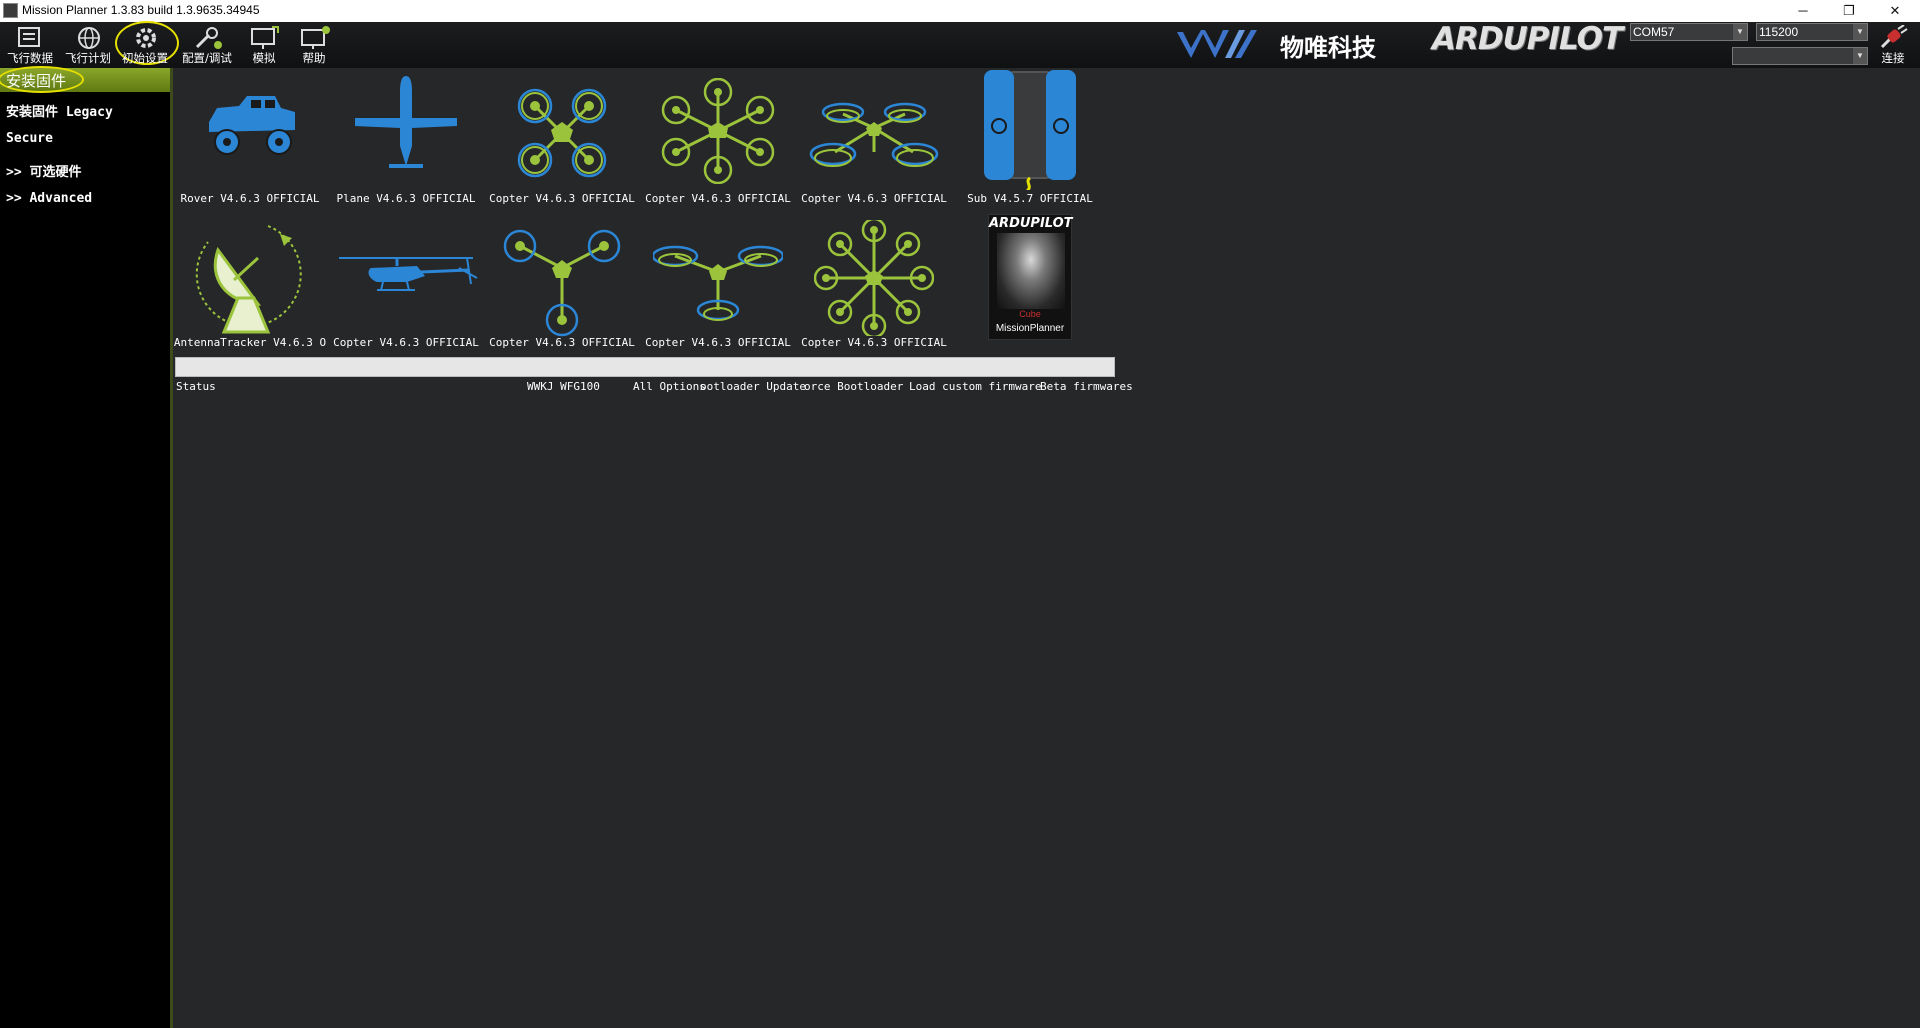 The image size is (1920, 1028). I want to click on cube-missionplanner-icon: ARDUPILOT Cube MissionPlanner, so click(1030, 277).